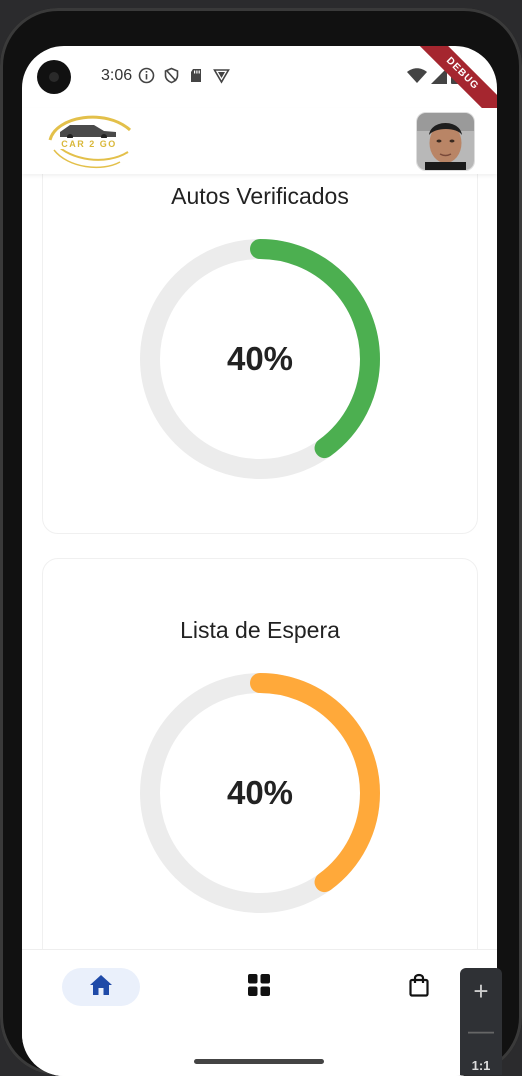  What do you see at coordinates (481, 991) in the screenshot?
I see `zoom-in-button: +` at bounding box center [481, 991].